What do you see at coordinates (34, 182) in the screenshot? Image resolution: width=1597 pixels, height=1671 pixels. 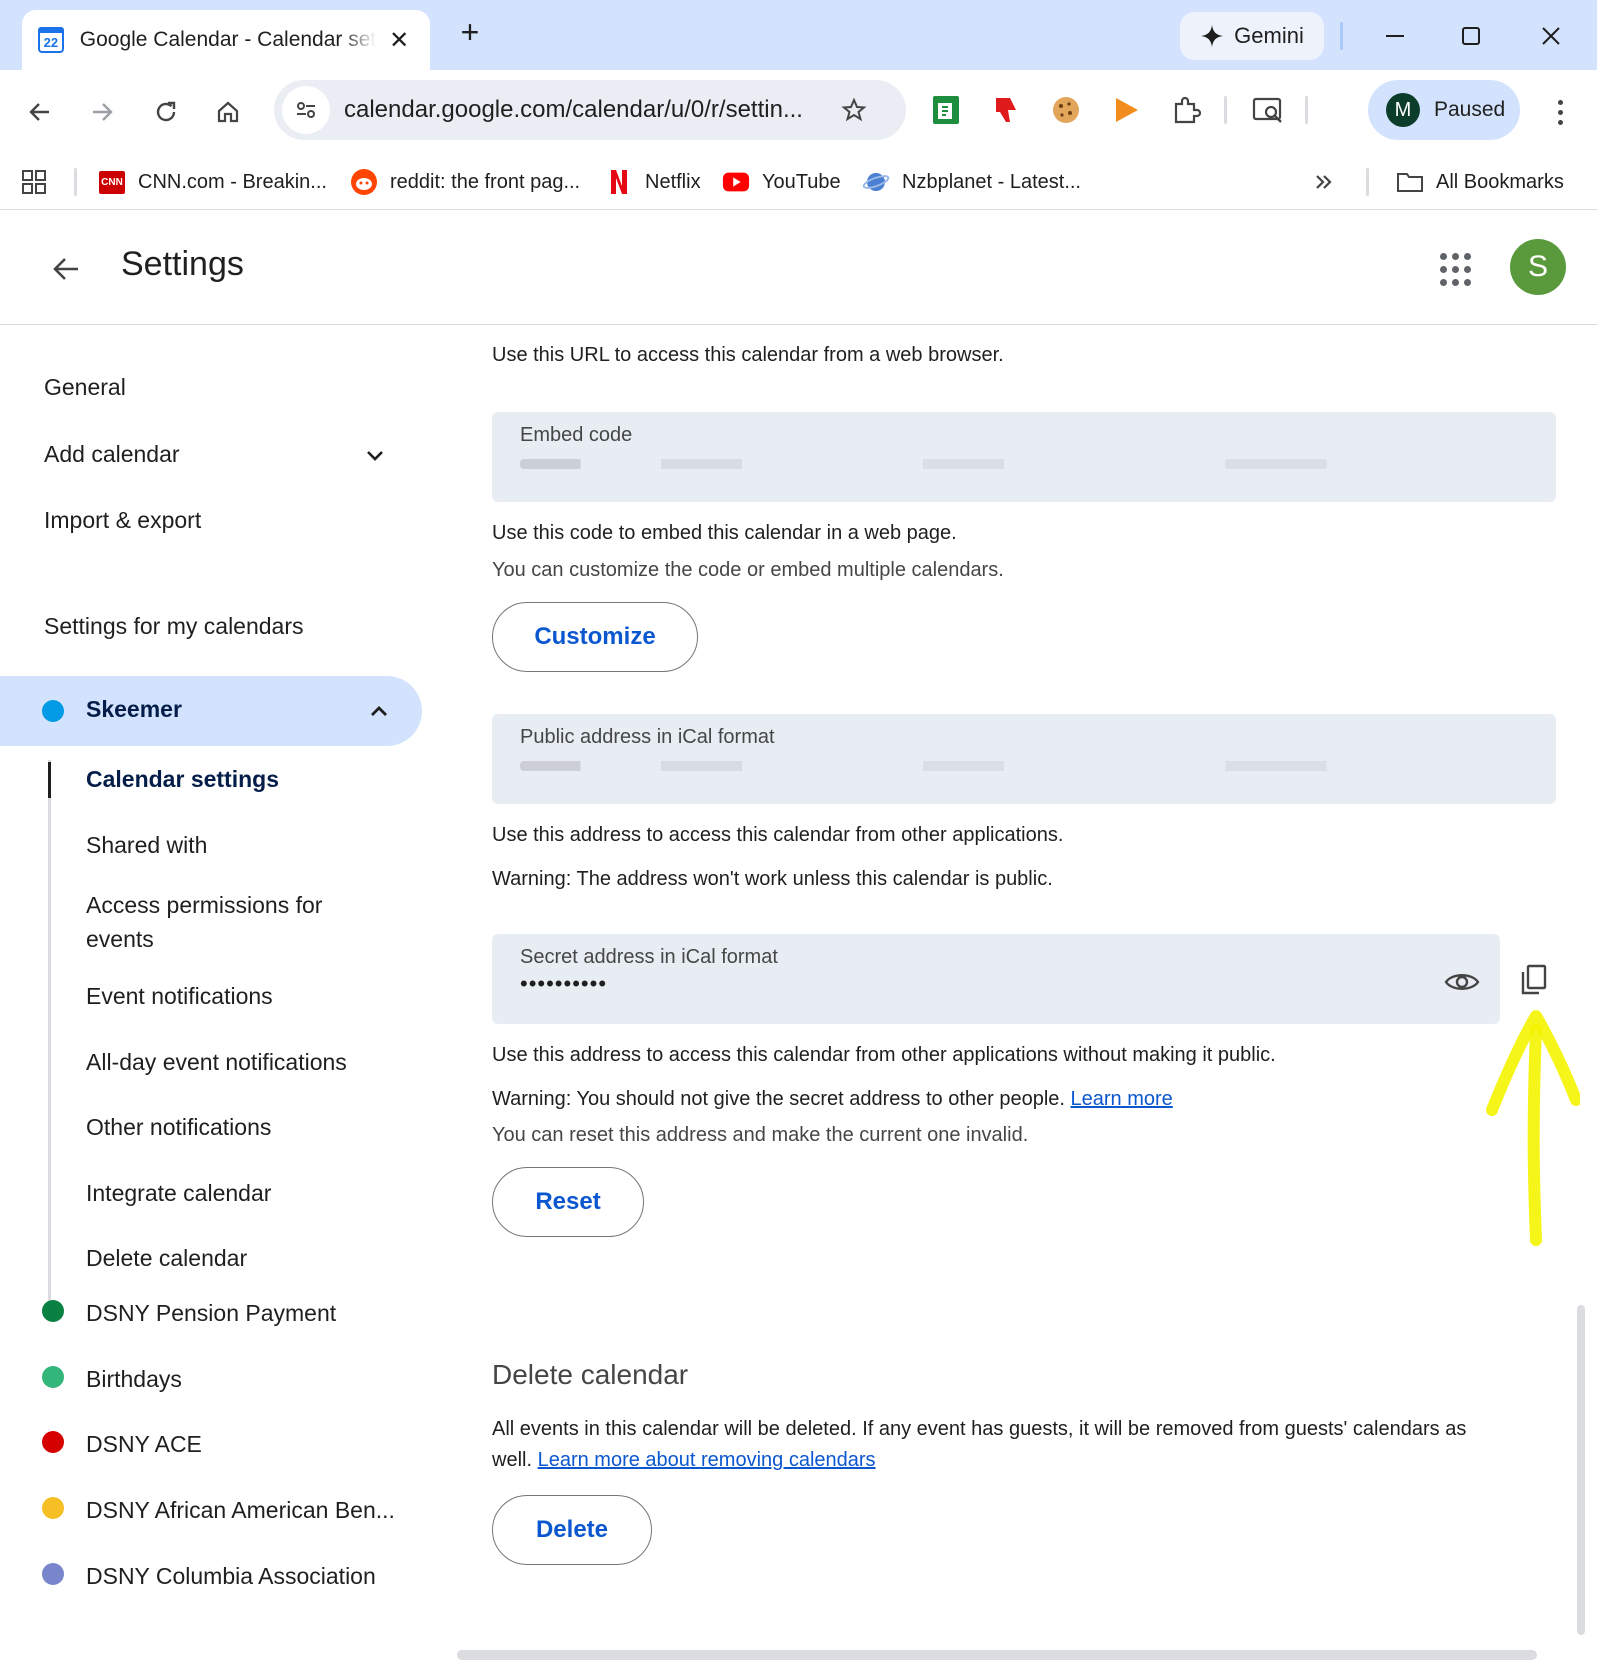 I see `apps-shortcut-icon` at bounding box center [34, 182].